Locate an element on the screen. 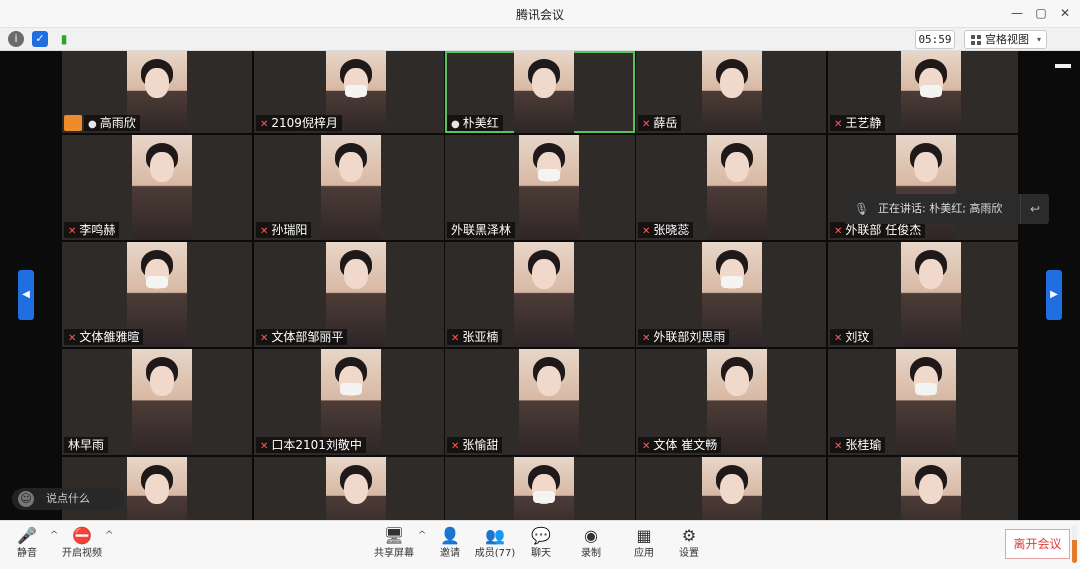 This screenshot has width=1080, height=569. shield-icon: ✓ is located at coordinates (40, 39).